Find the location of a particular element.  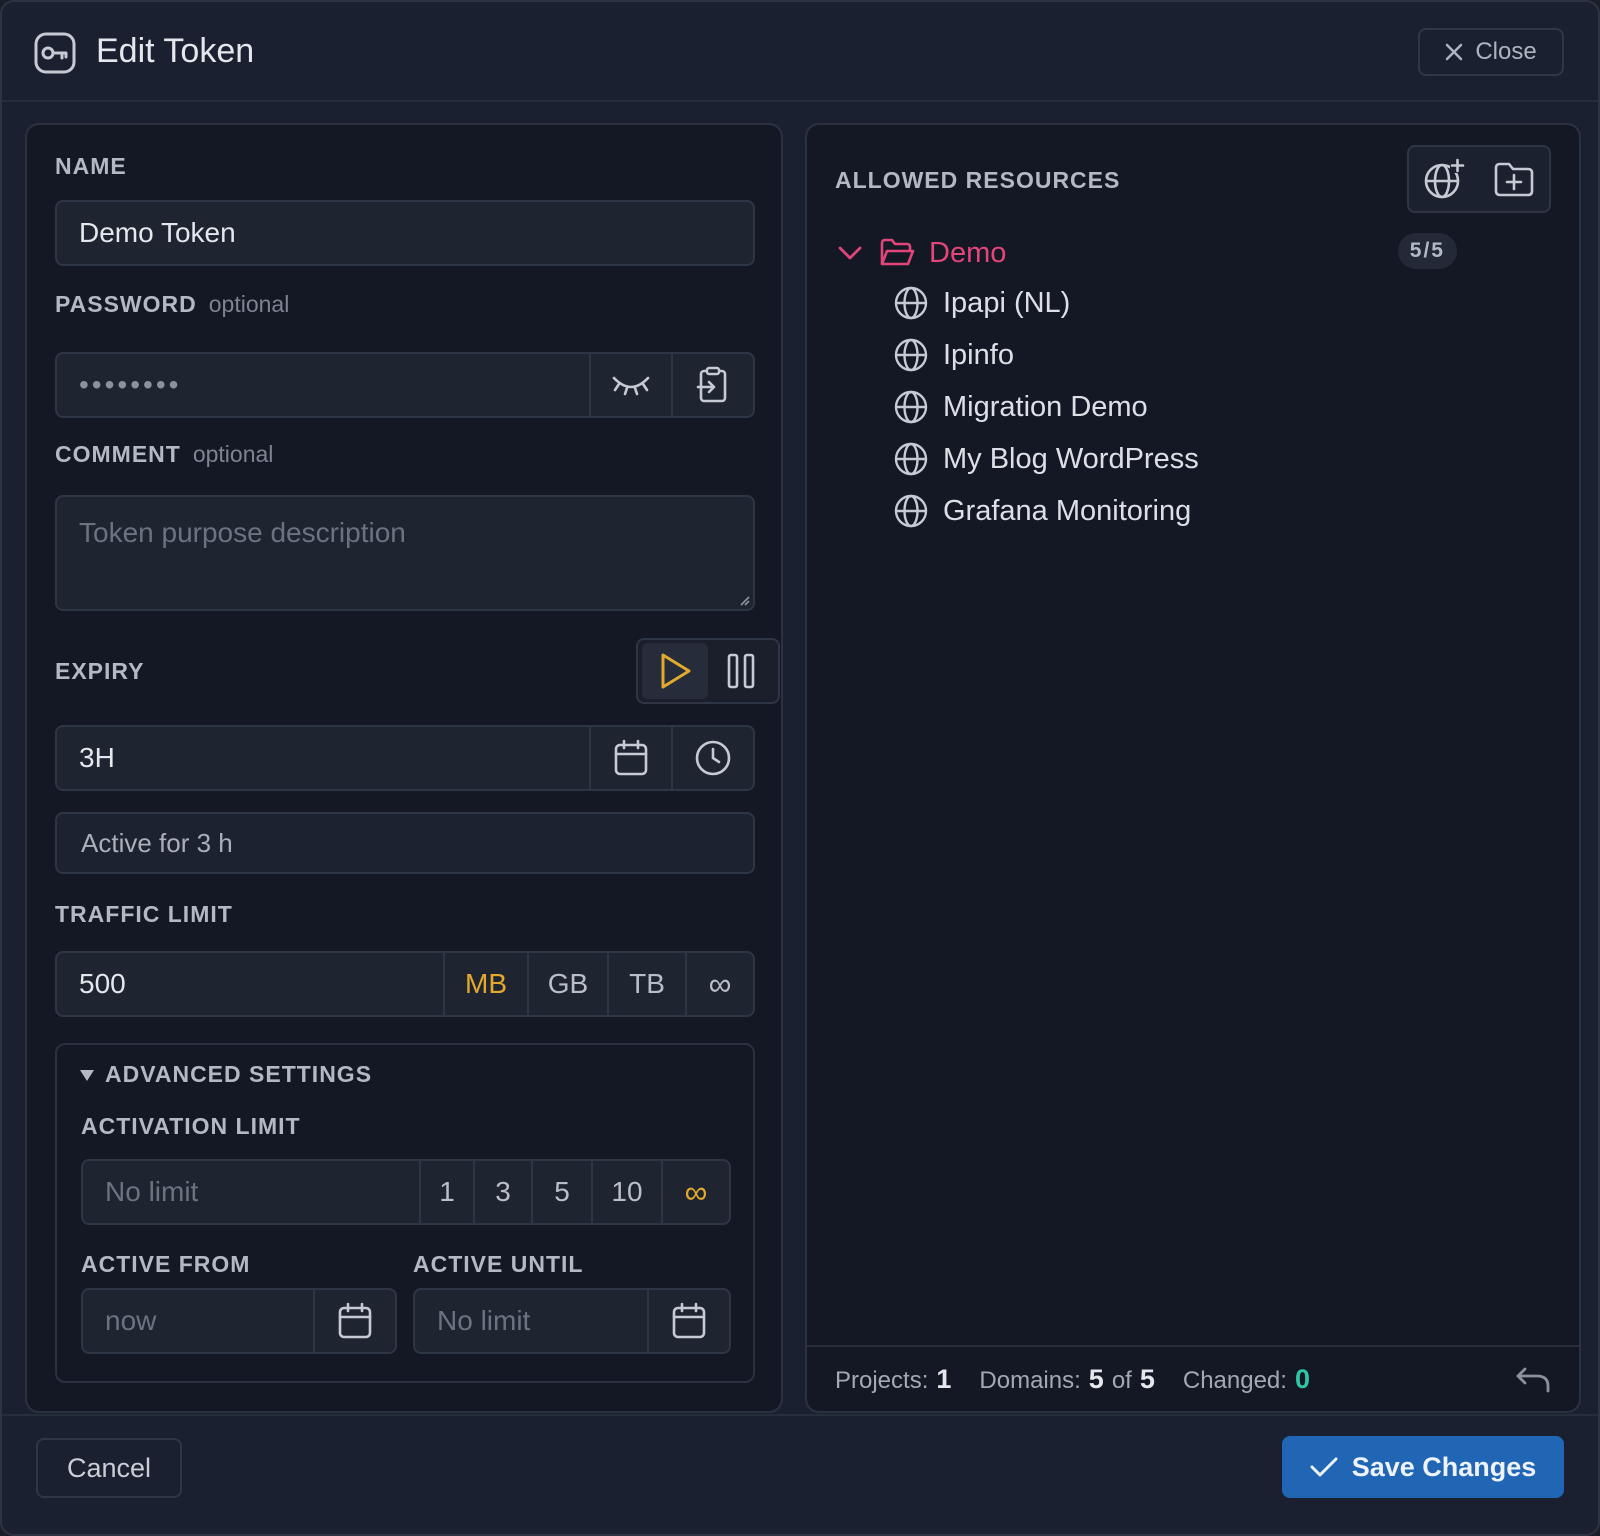

expiry-value: 3H is located at coordinates (97, 757).